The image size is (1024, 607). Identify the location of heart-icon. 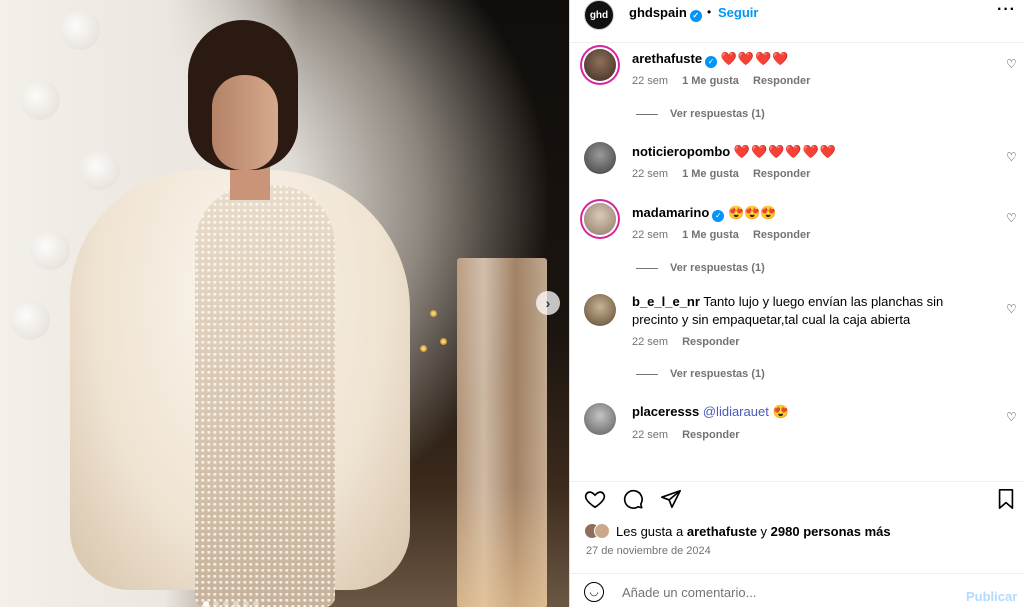
(595, 502).